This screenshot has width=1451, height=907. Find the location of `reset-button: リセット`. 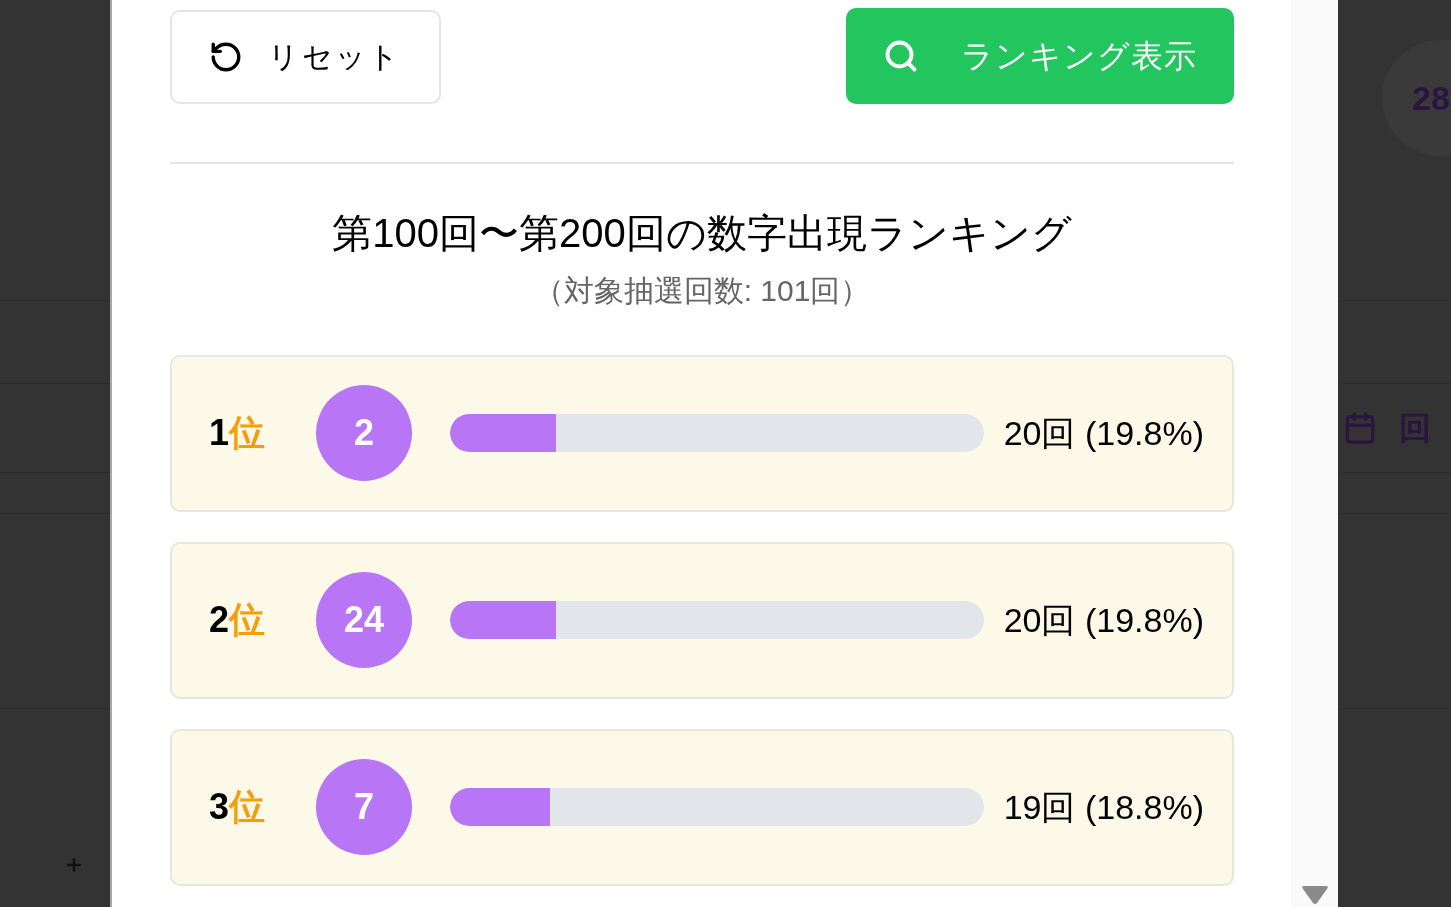

reset-button: リセット is located at coordinates (305, 57).